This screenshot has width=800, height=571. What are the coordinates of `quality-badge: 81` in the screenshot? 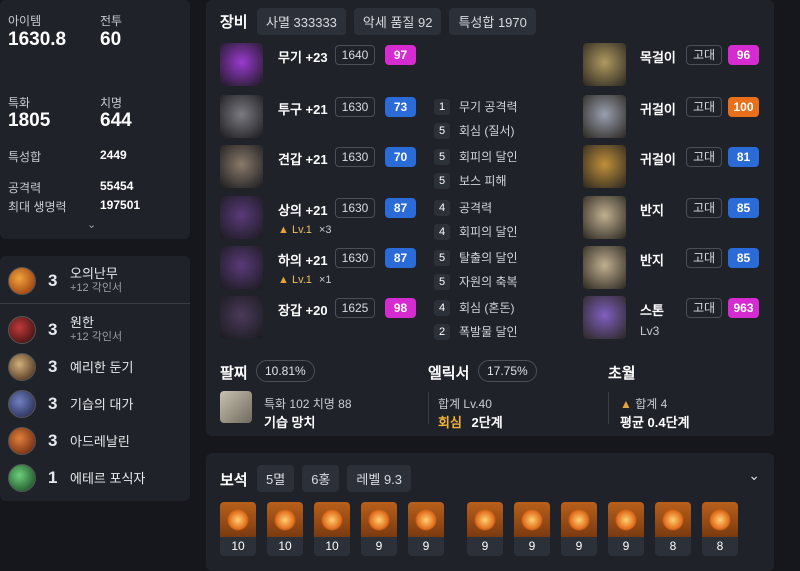 It's located at (743, 157).